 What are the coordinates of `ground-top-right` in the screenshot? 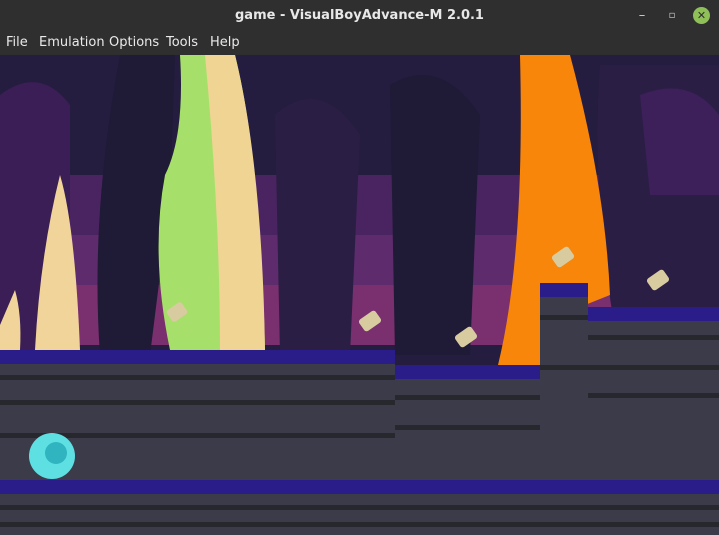 It's located at (653, 314).